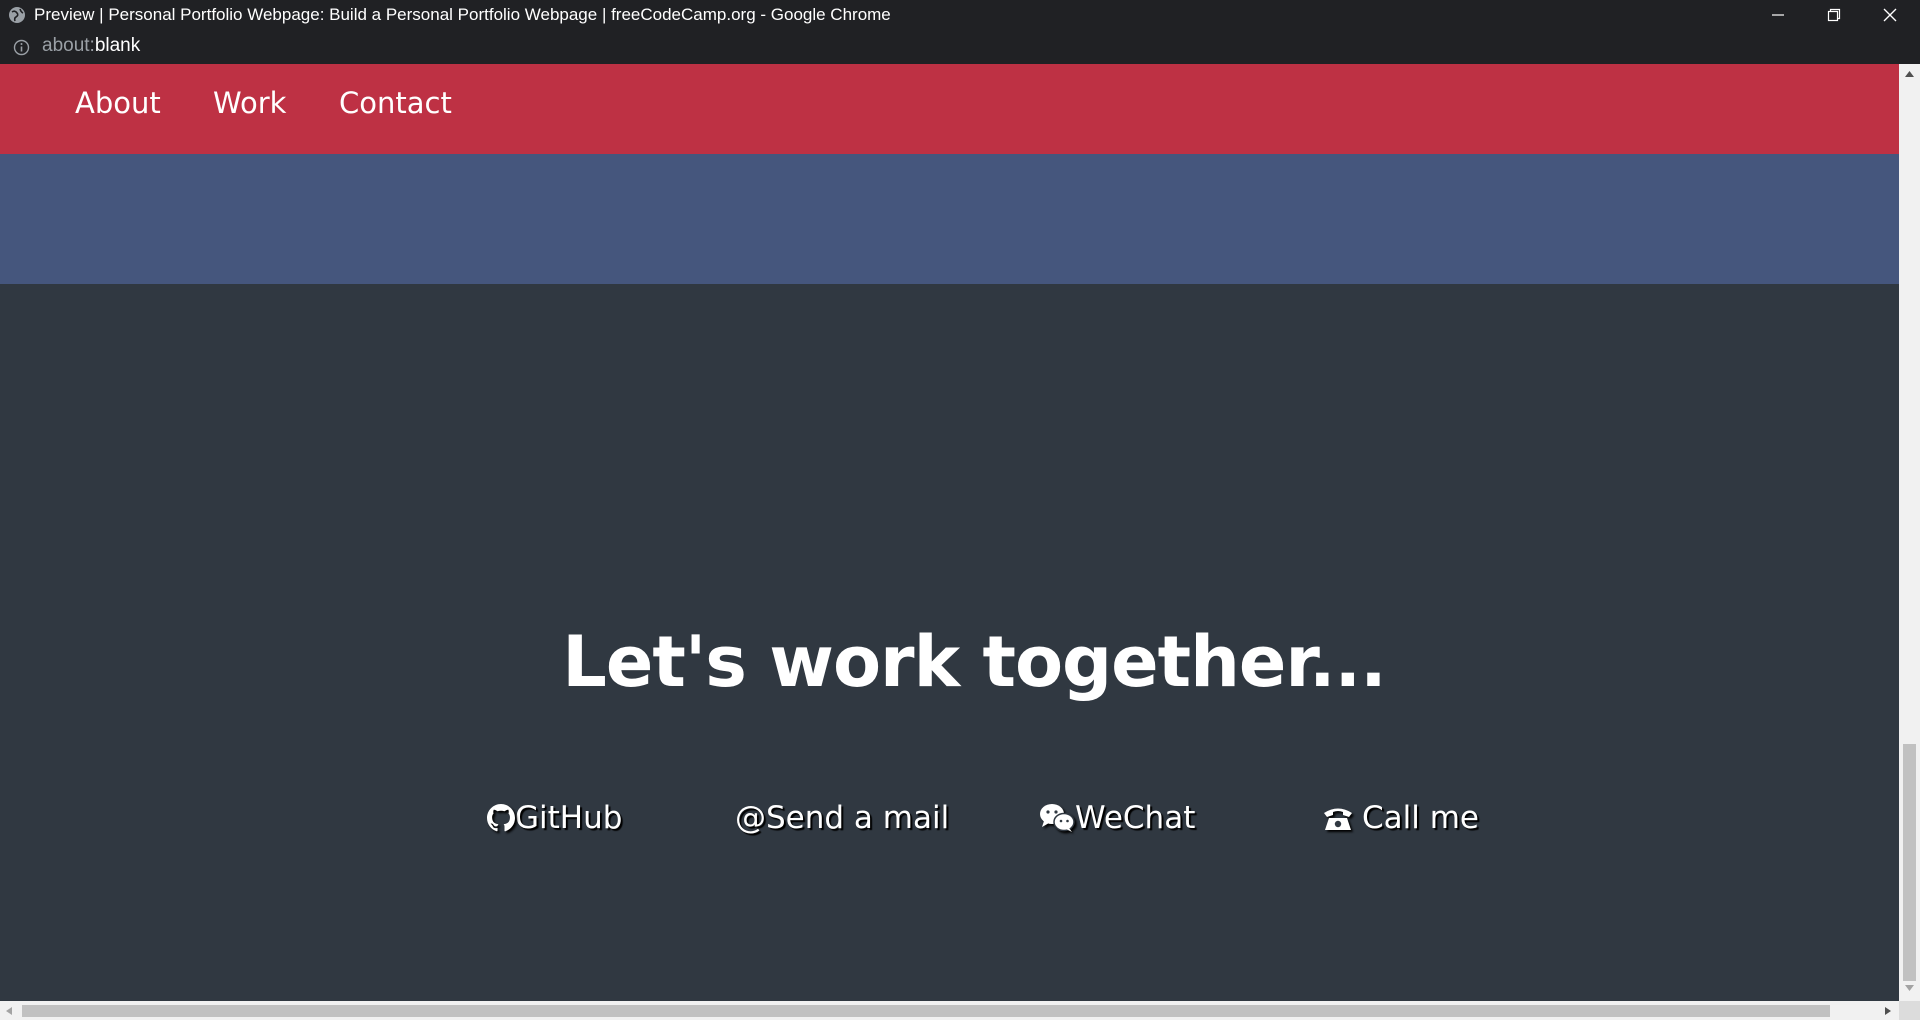 This screenshot has height=1020, width=1920. I want to click on send-mail-link: @ Send a mail, so click(842, 818).